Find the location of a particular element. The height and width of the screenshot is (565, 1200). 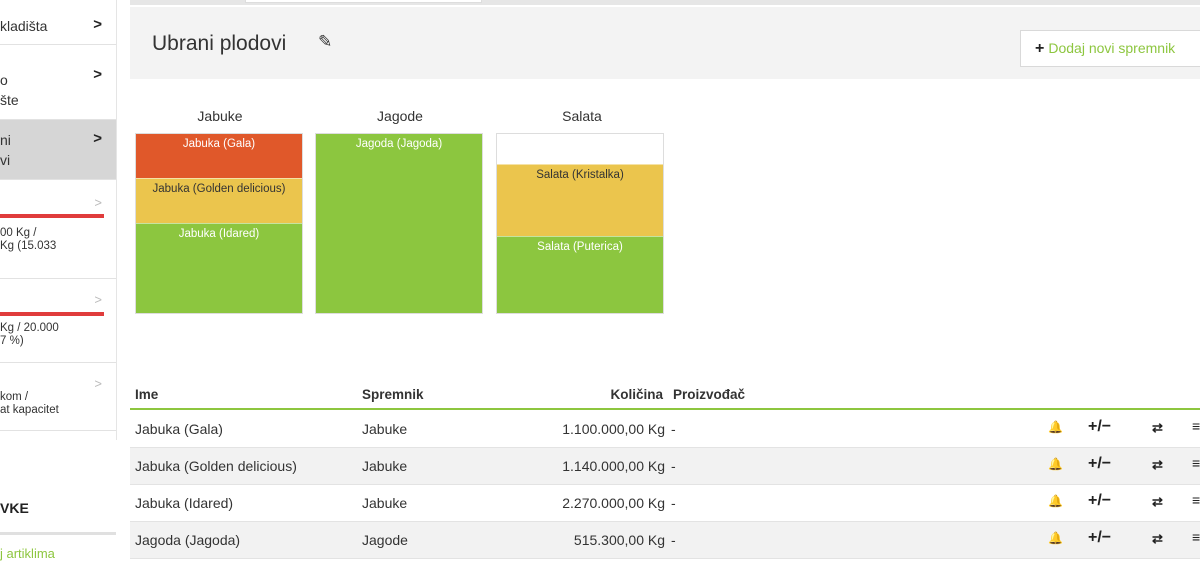

cell-name: Jabuka (Gala) is located at coordinates (179, 429).